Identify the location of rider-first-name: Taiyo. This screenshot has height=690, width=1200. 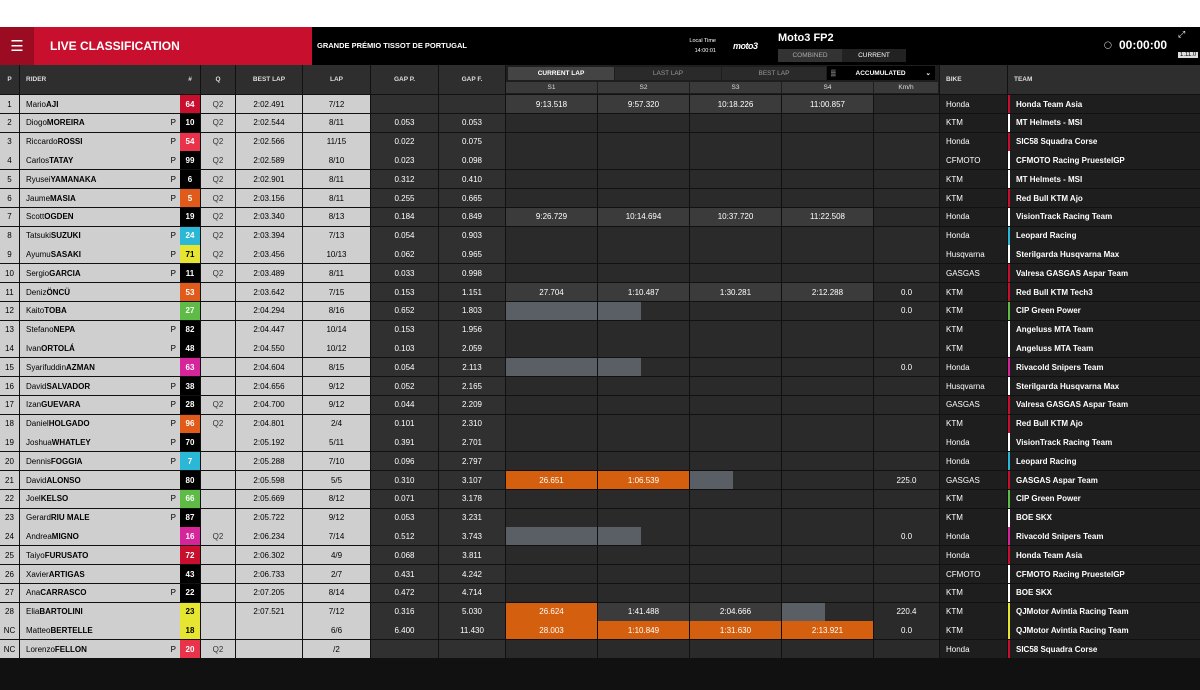
(35, 555).